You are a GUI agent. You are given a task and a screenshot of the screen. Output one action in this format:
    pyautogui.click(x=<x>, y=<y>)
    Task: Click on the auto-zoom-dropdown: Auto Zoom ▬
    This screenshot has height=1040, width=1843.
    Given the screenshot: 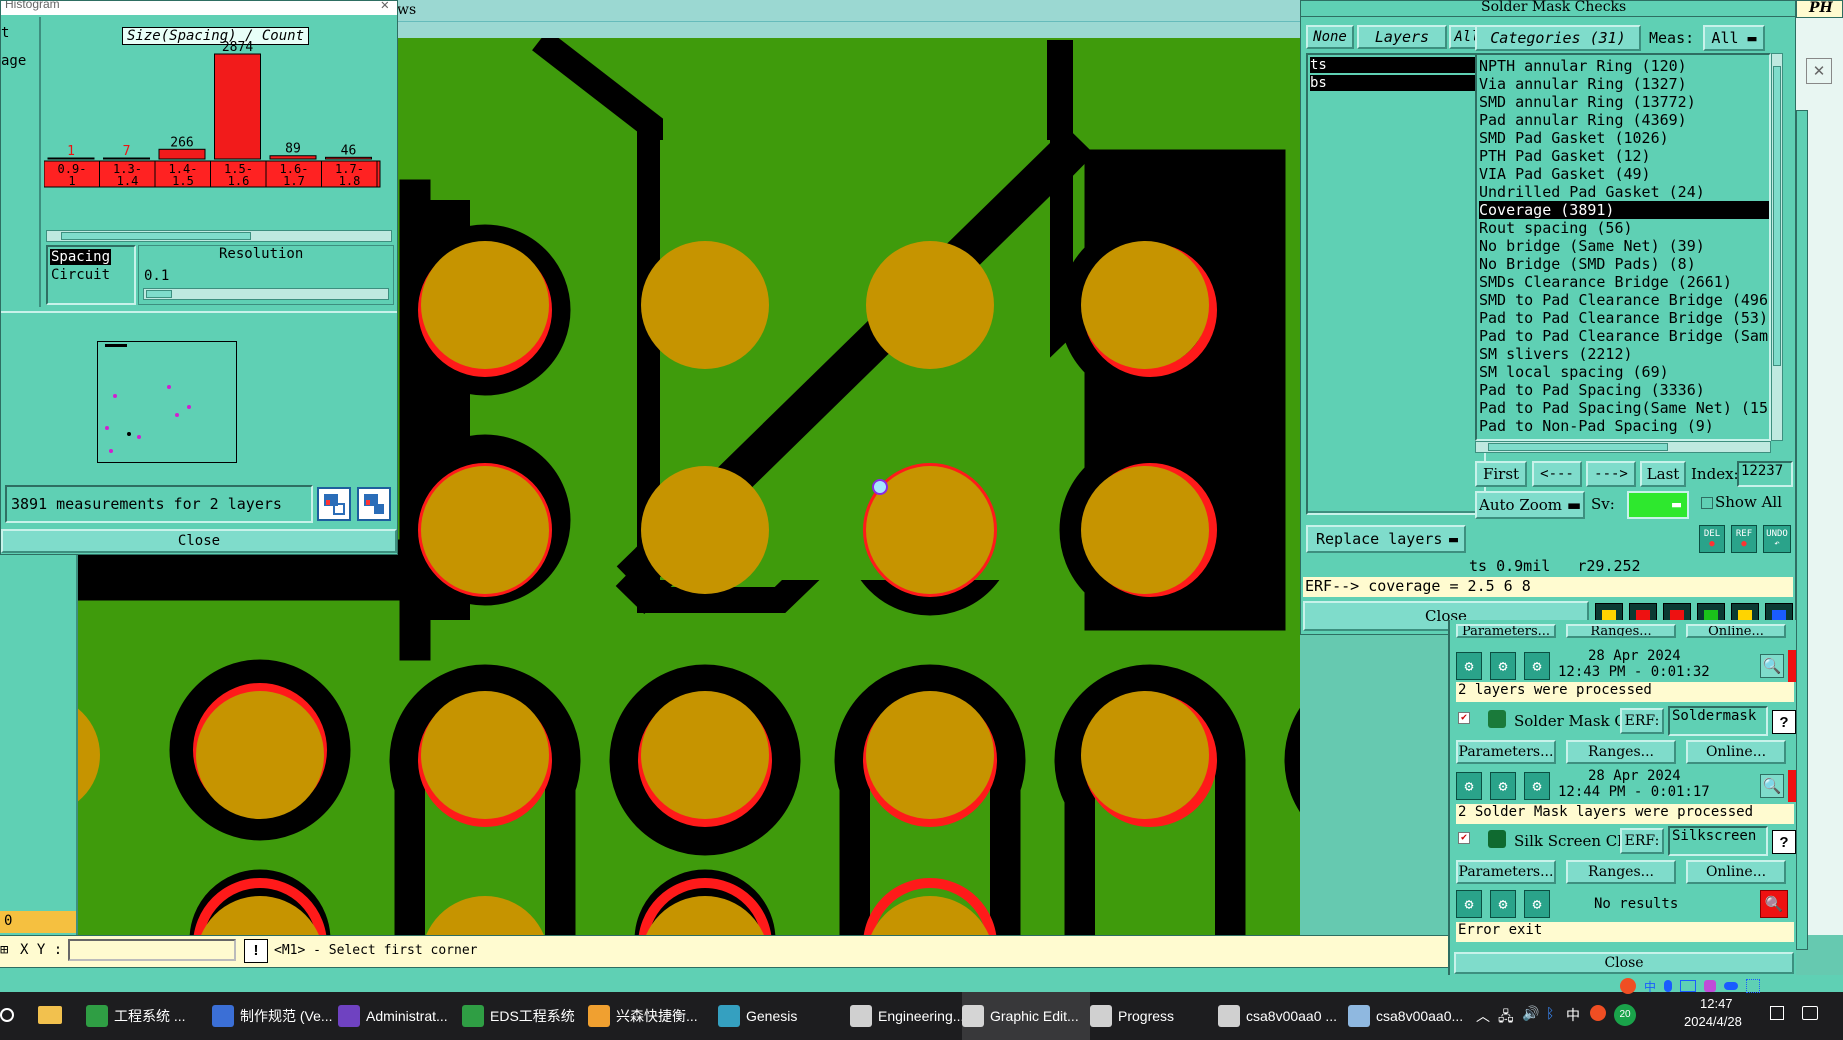 What is the action you would take?
    pyautogui.click(x=1530, y=505)
    